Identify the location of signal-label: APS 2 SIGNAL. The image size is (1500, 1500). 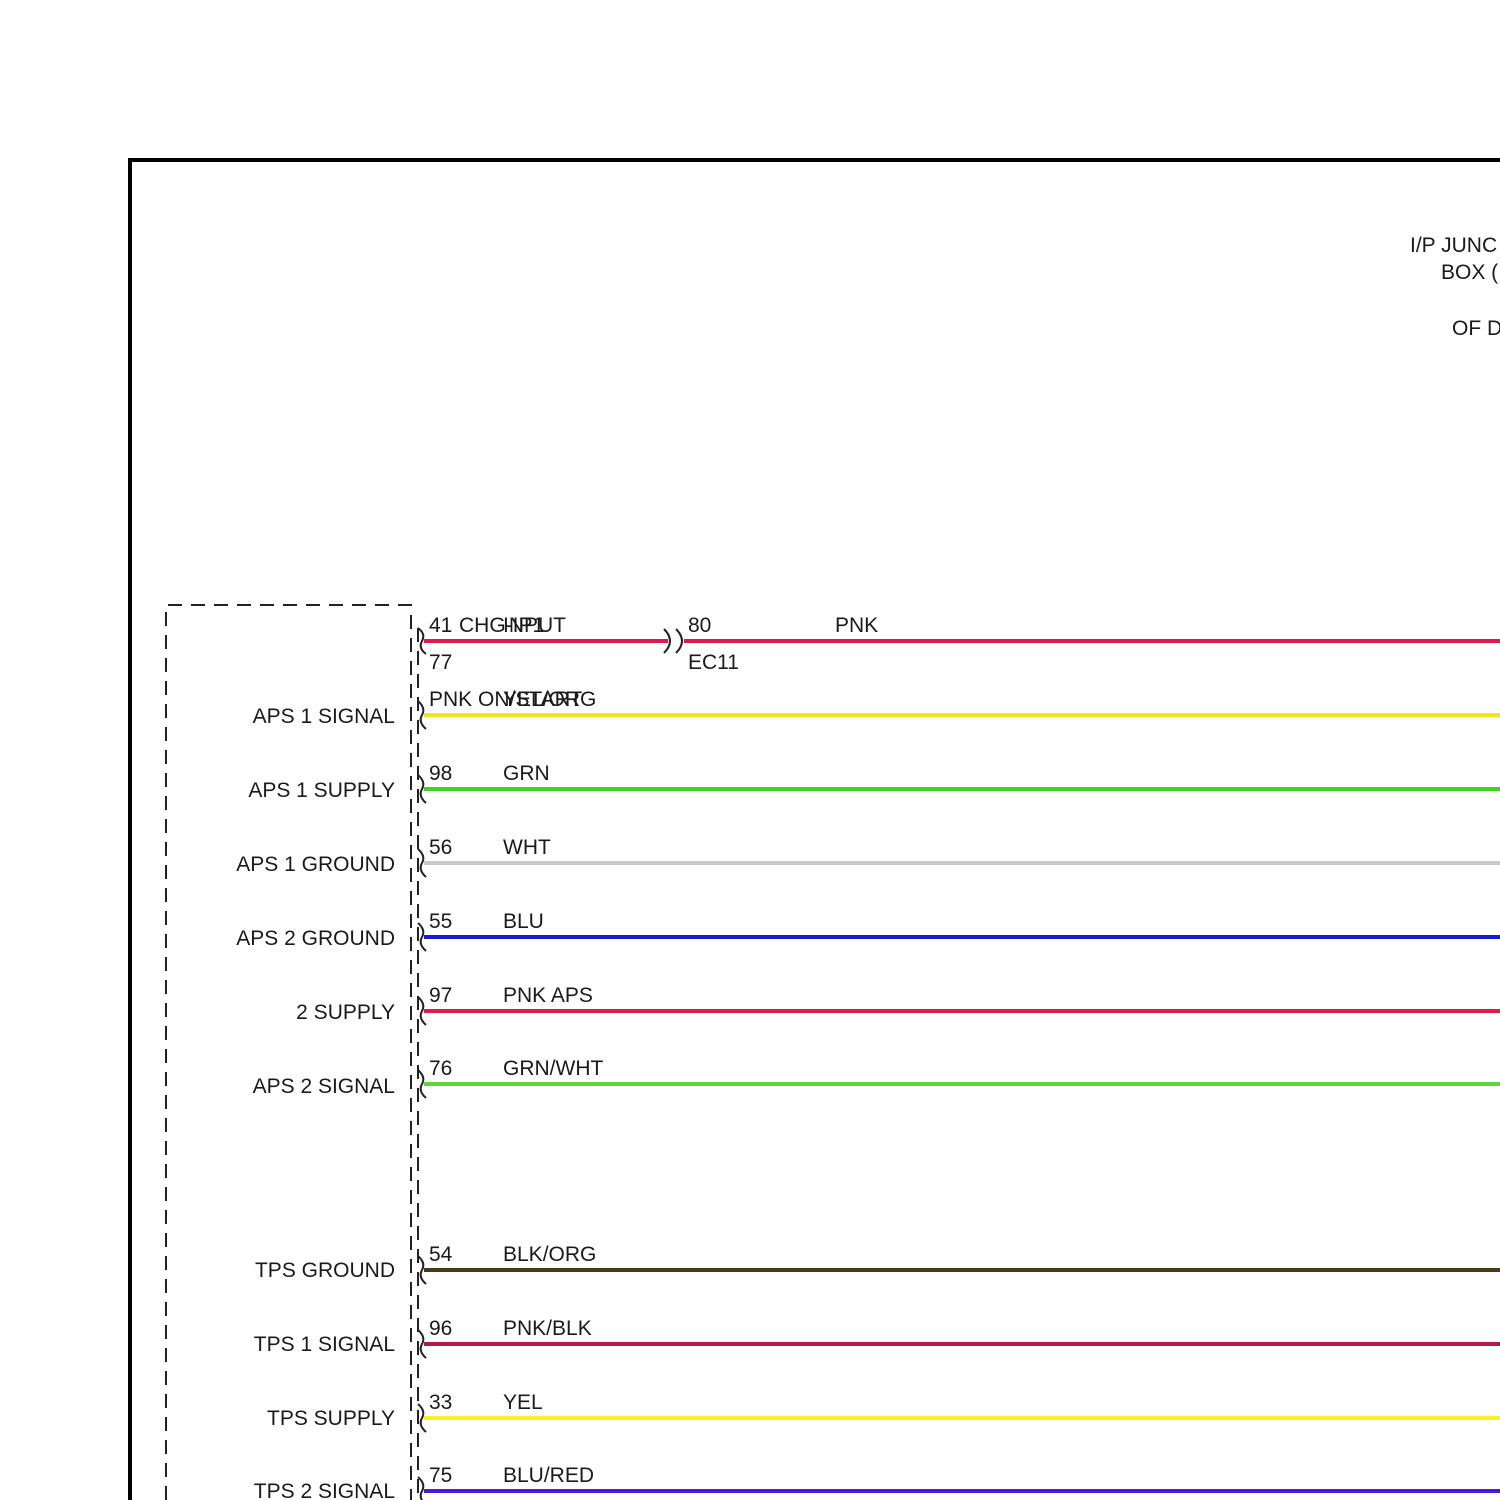
(324, 1086).